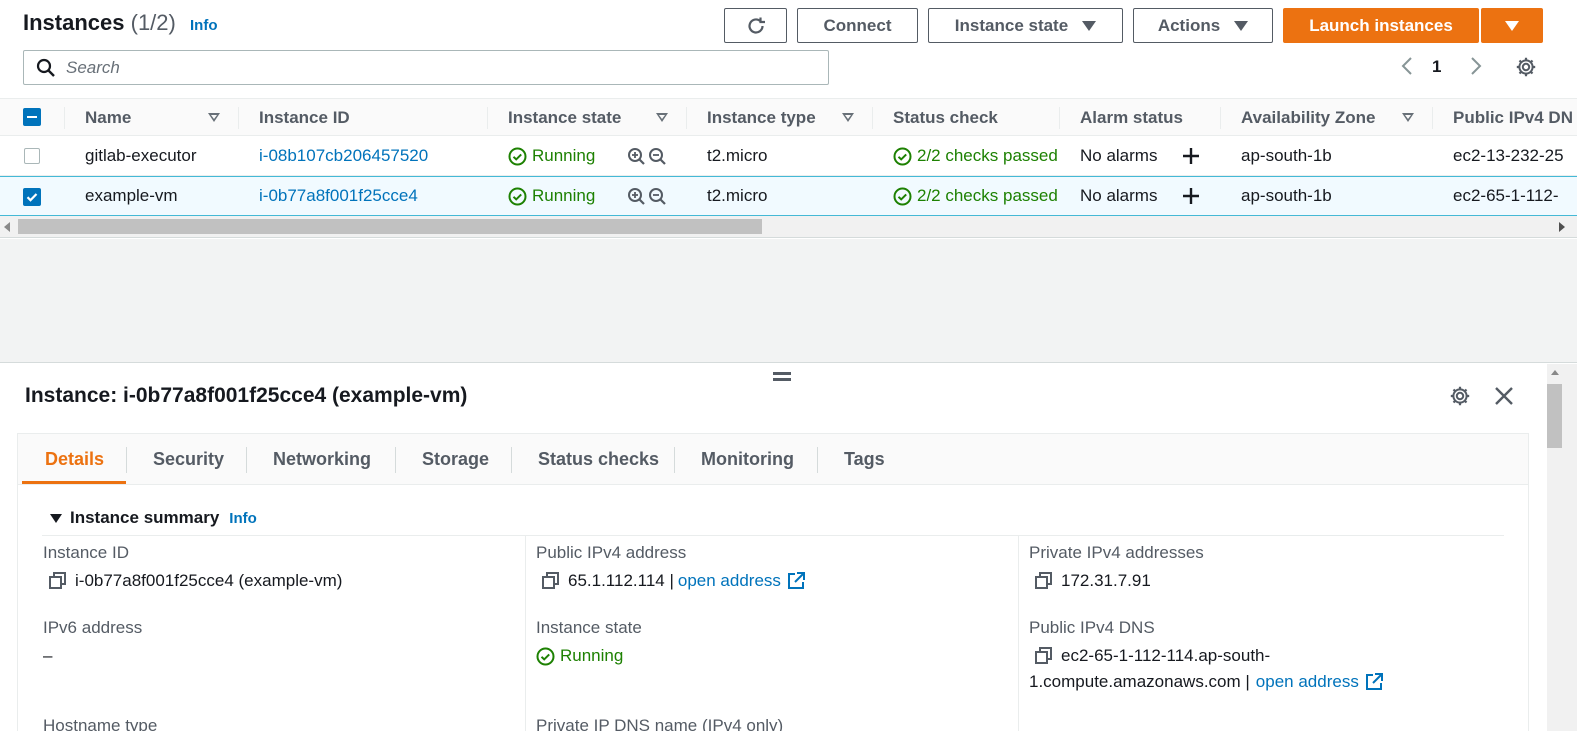 This screenshot has height=731, width=1577. Describe the element at coordinates (188, 459) in the screenshot. I see `tab-security: Security` at that location.